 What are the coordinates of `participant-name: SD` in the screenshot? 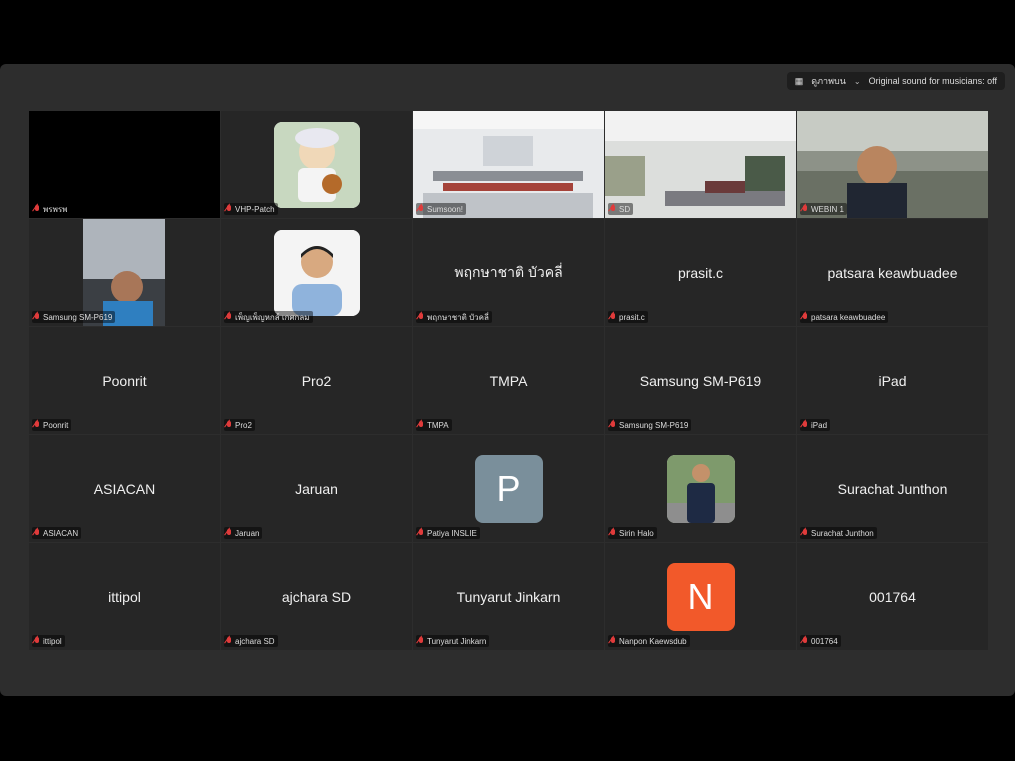 It's located at (625, 209).